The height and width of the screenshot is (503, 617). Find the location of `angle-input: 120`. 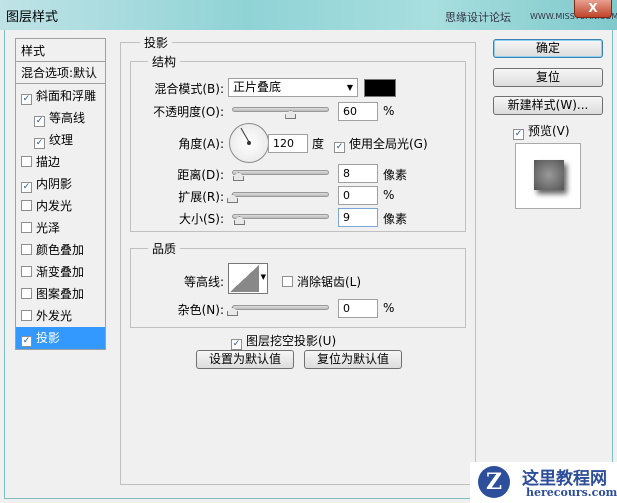

angle-input: 120 is located at coordinates (288, 143).